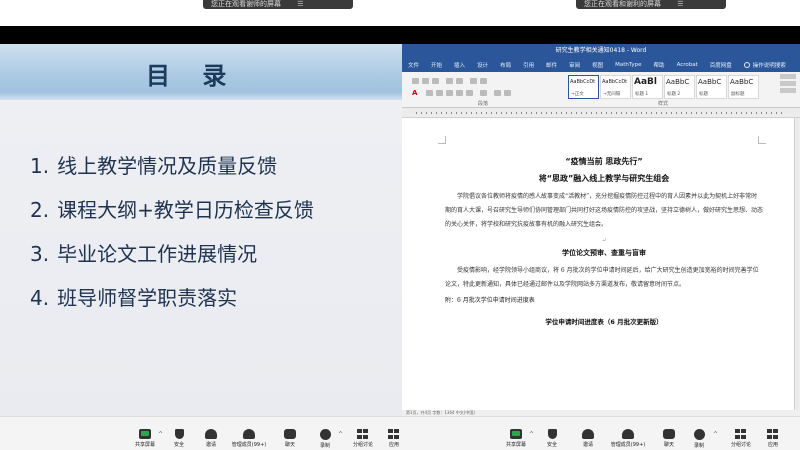 This screenshot has height=450, width=800. I want to click on multilevel-list-icon, so click(435, 81).